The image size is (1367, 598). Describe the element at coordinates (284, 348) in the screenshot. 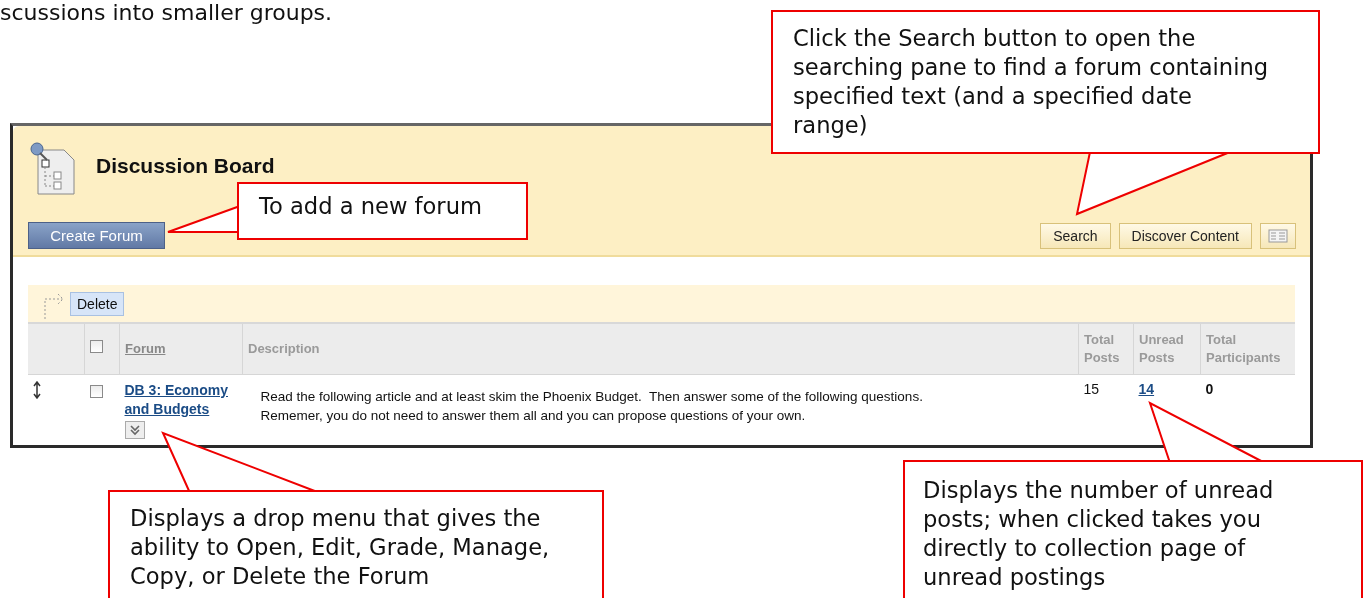

I see `column-header: Description` at that location.